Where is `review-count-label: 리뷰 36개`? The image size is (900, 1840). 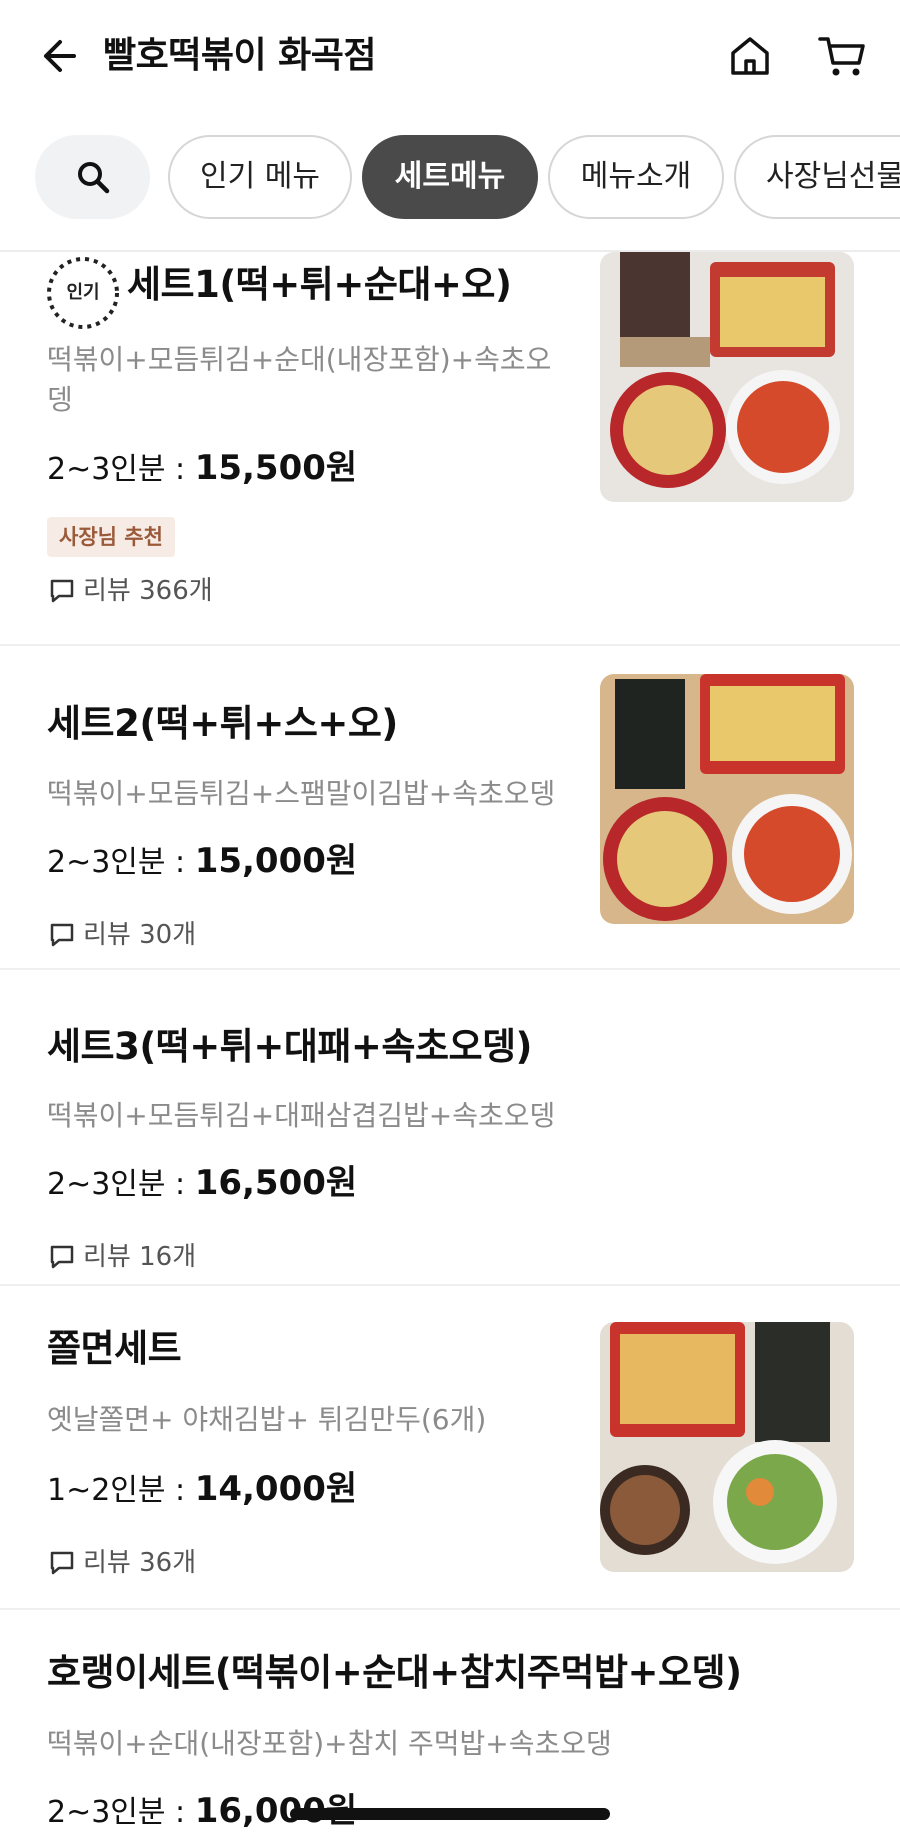
review-count-label: 리뷰 36개 is located at coordinates (140, 1563).